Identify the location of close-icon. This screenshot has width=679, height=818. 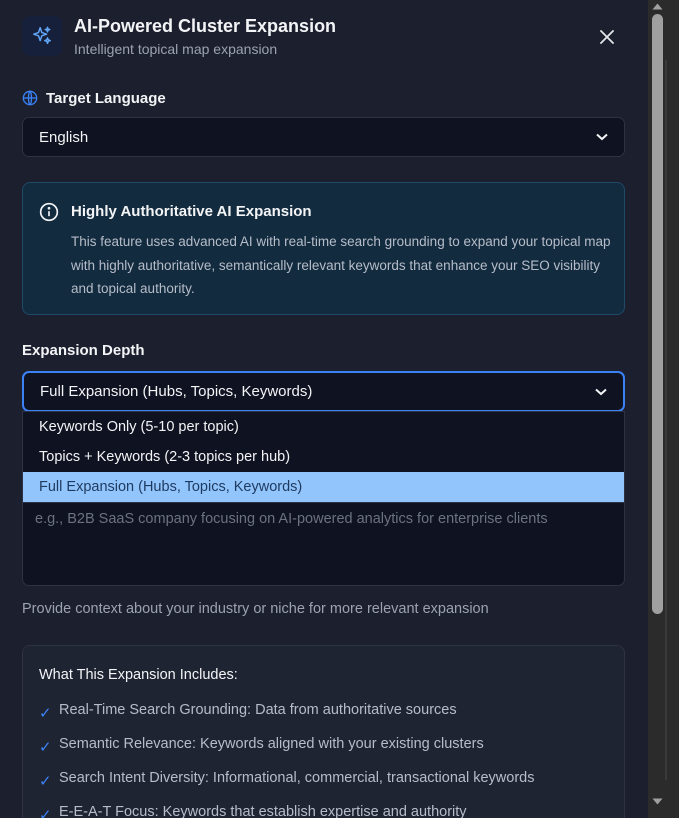
(607, 37).